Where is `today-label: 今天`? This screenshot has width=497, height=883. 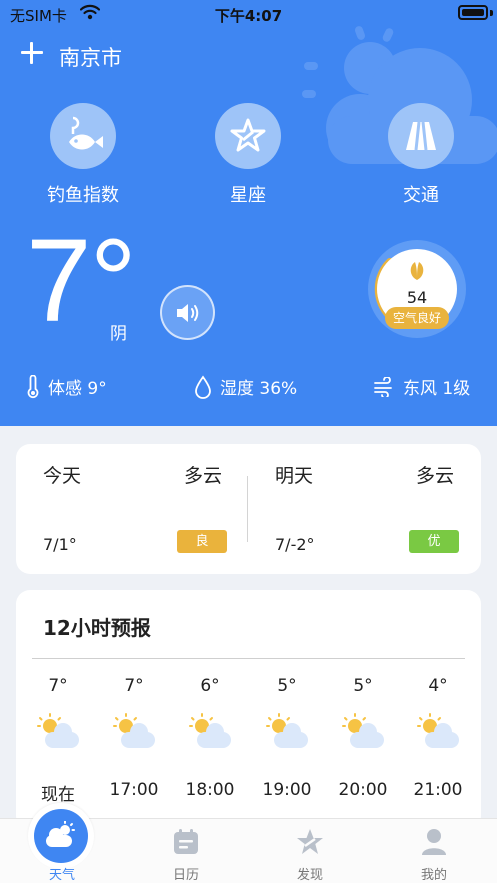
today-label: 今天 is located at coordinates (62, 476).